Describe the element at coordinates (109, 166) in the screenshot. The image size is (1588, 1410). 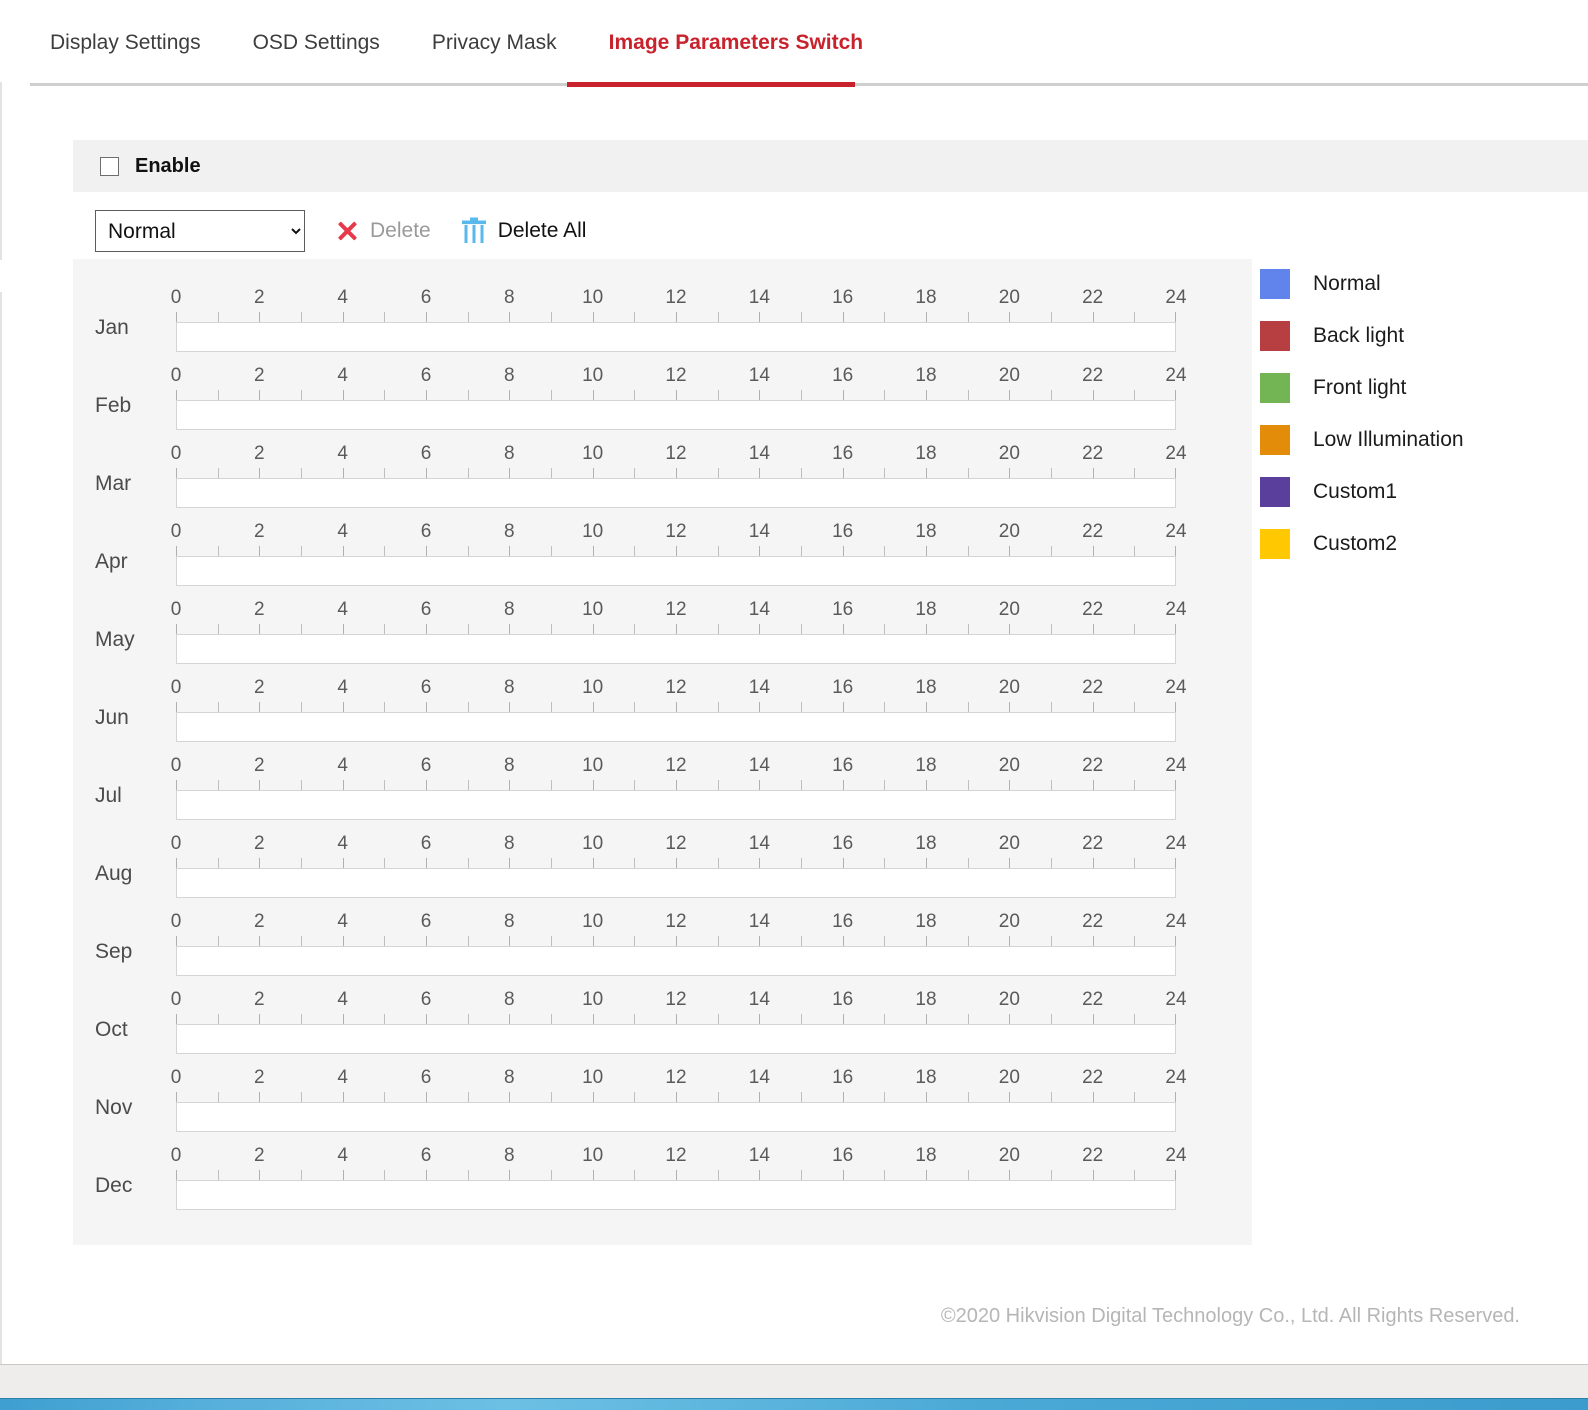
I see `enable-checkbox` at that location.